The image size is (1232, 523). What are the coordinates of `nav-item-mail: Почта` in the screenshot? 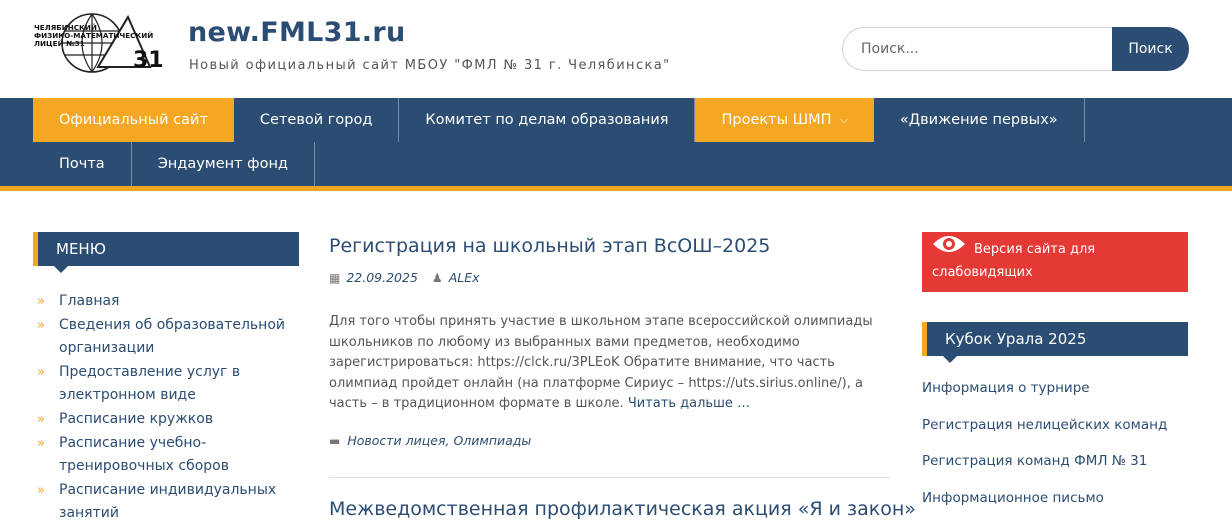 It's located at (82, 164).